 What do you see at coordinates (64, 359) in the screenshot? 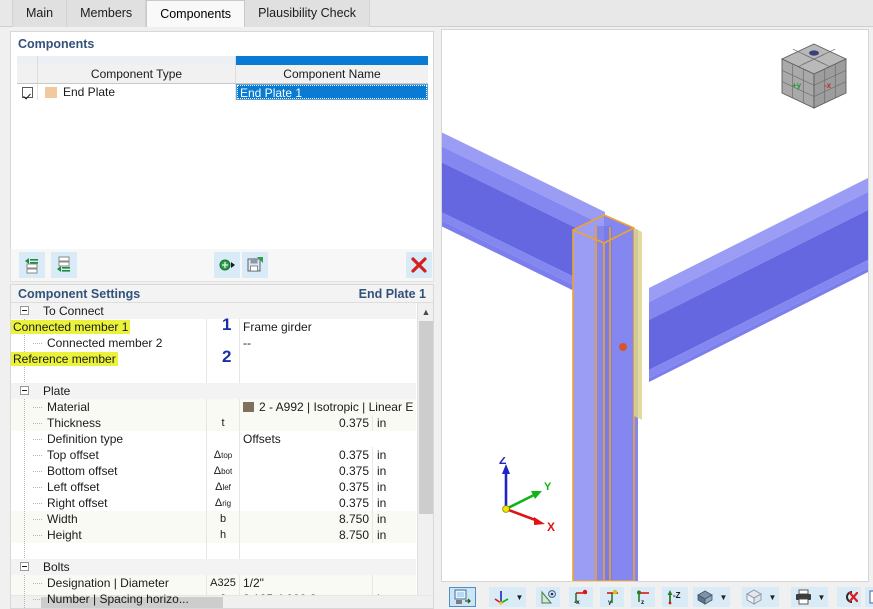
I see `property-label: Reference member` at bounding box center [64, 359].